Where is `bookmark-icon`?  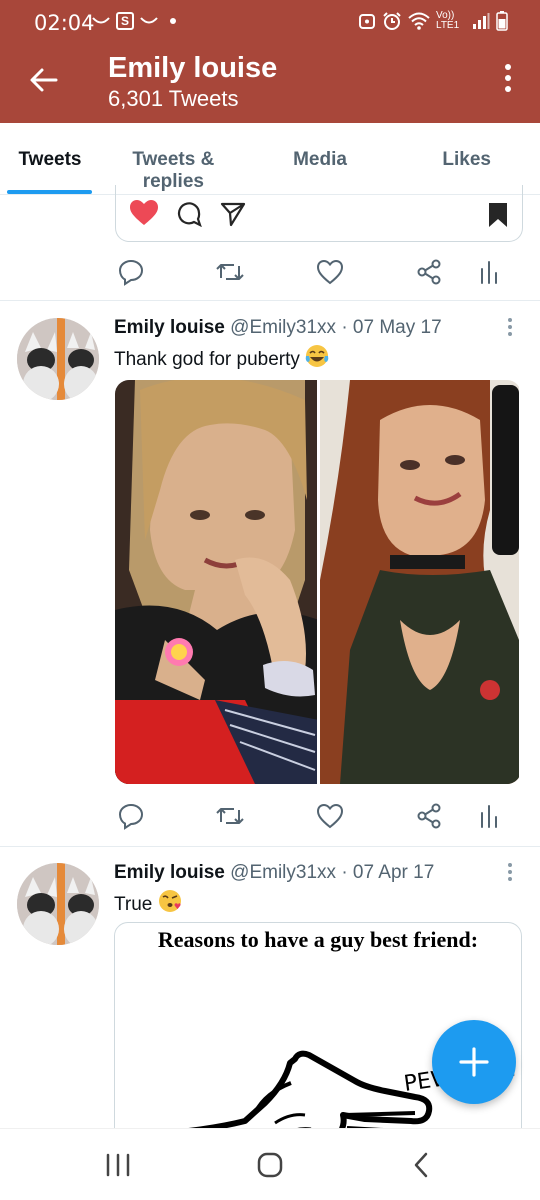
bookmark-icon is located at coordinates (498, 215).